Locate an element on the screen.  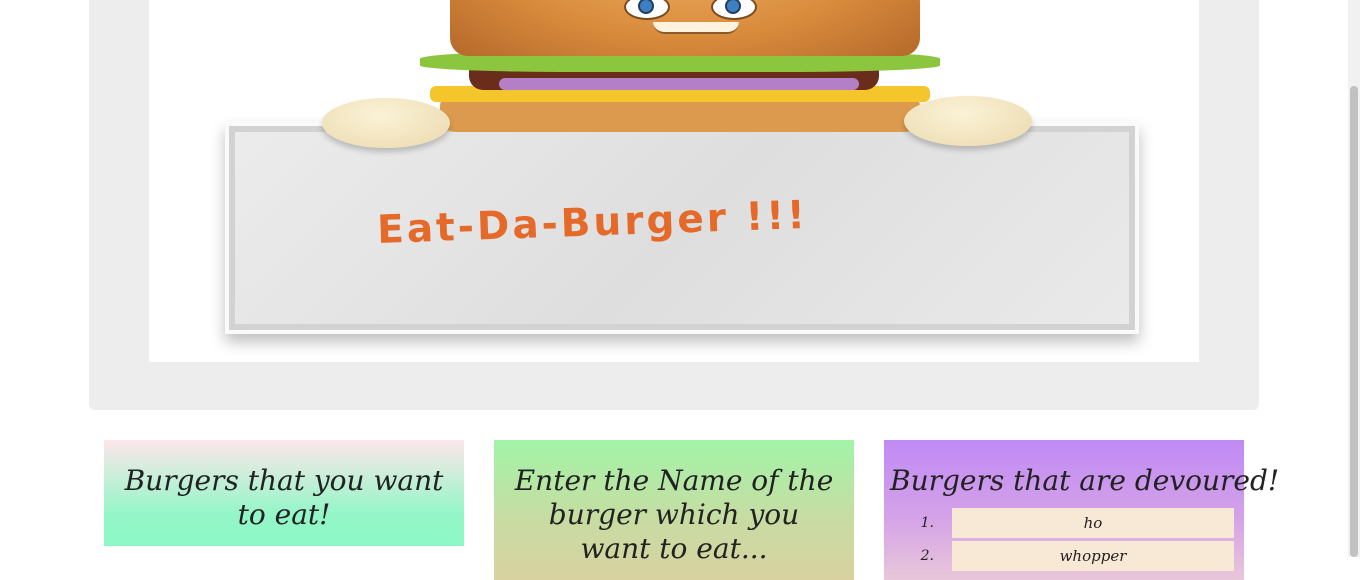
devoured-list: 1. ho 2. whopper is located at coordinates (1069, 541).